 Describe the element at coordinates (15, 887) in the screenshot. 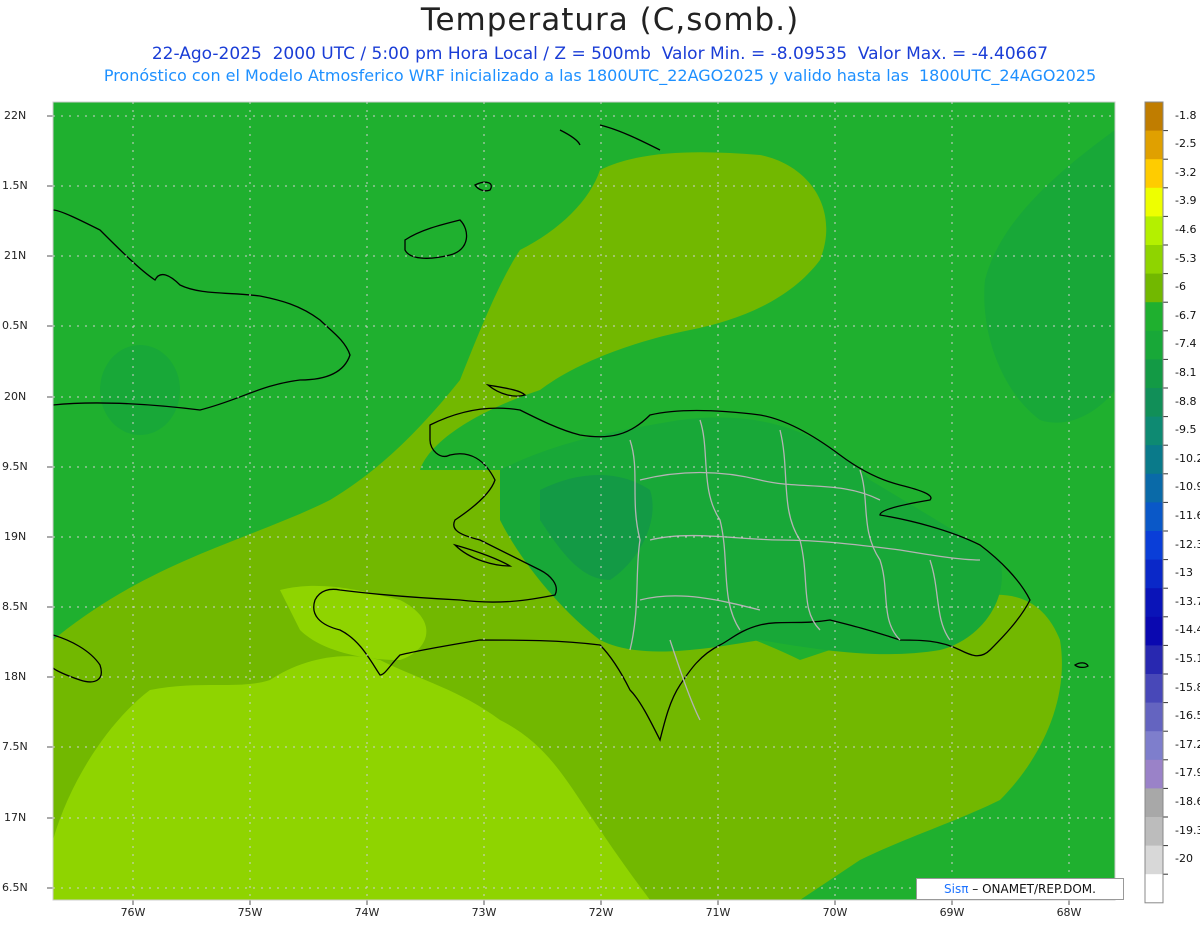

I see `lat-label: 6.5N` at that location.